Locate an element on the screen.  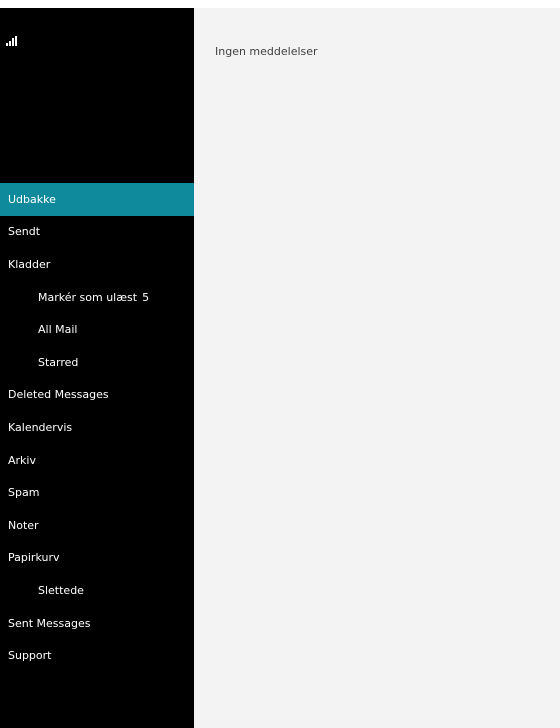
folder-item: Arkiv is located at coordinates (97, 460).